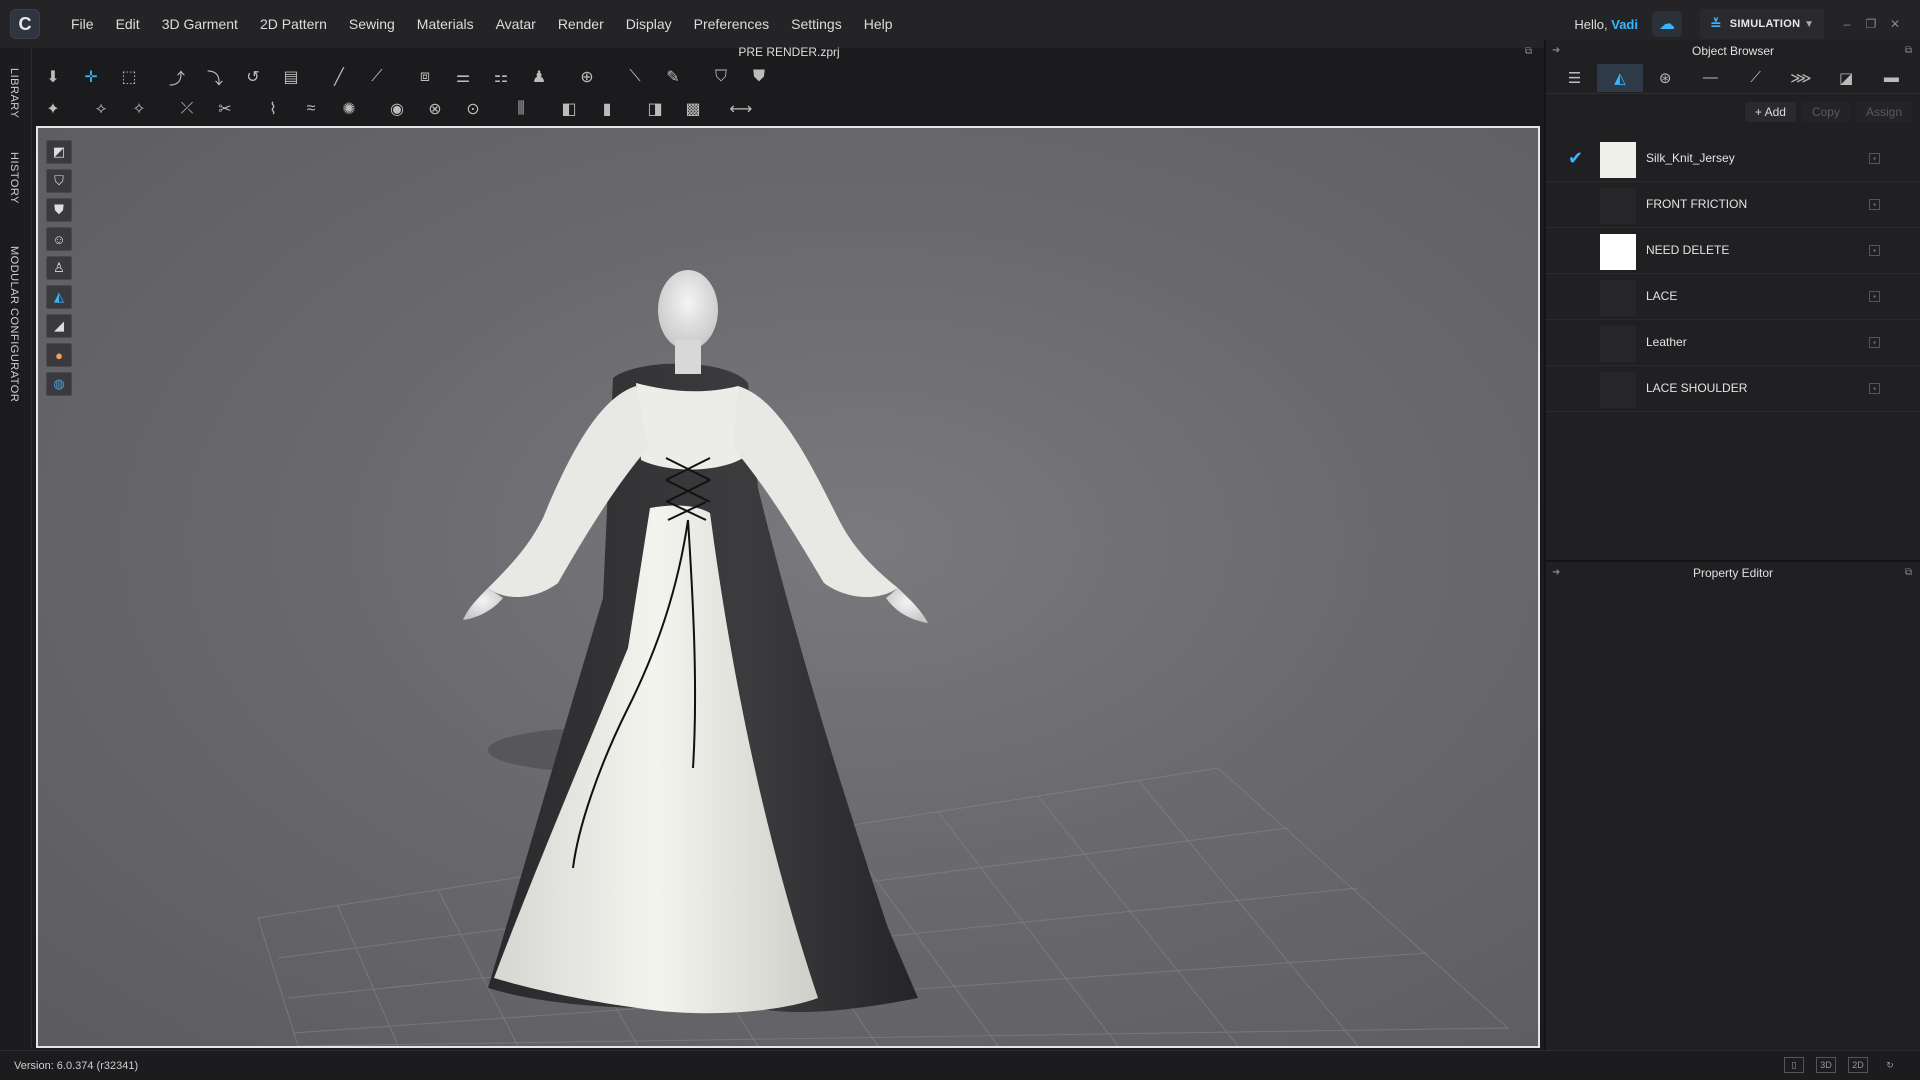  I want to click on display-pattern-icon: ◩, so click(59, 152).